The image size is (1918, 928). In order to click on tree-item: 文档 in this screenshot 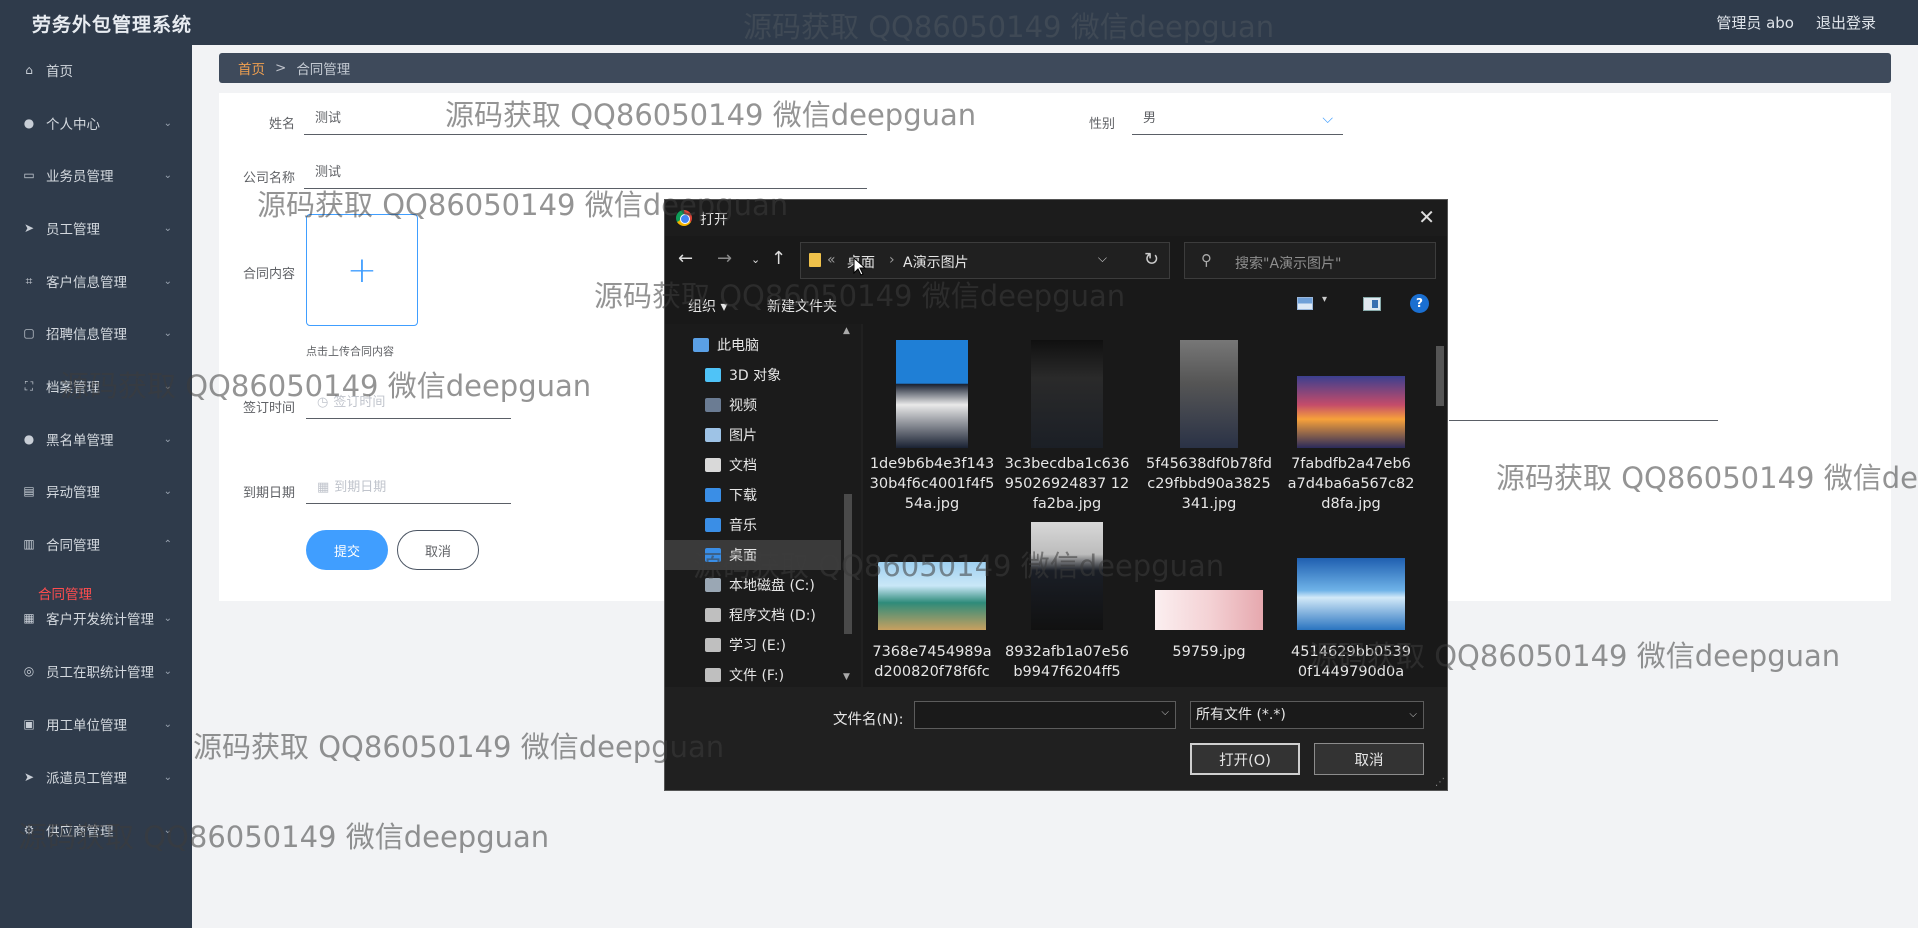, I will do `click(731, 465)`.